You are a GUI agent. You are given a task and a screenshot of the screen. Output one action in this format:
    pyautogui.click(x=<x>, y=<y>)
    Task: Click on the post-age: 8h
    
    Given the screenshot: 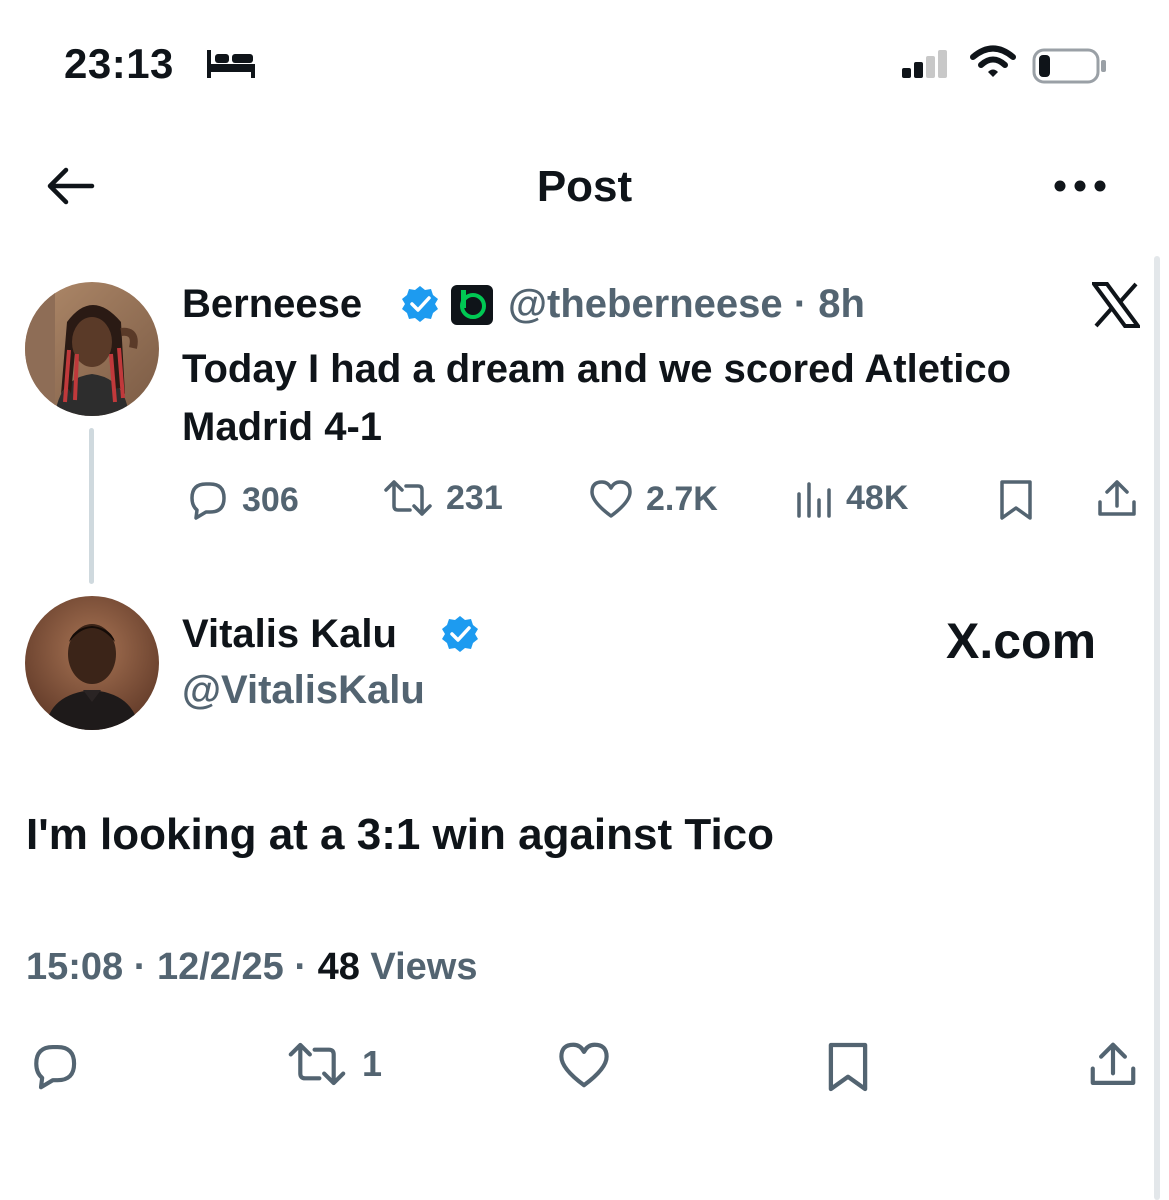 What is the action you would take?
    pyautogui.click(x=841, y=304)
    